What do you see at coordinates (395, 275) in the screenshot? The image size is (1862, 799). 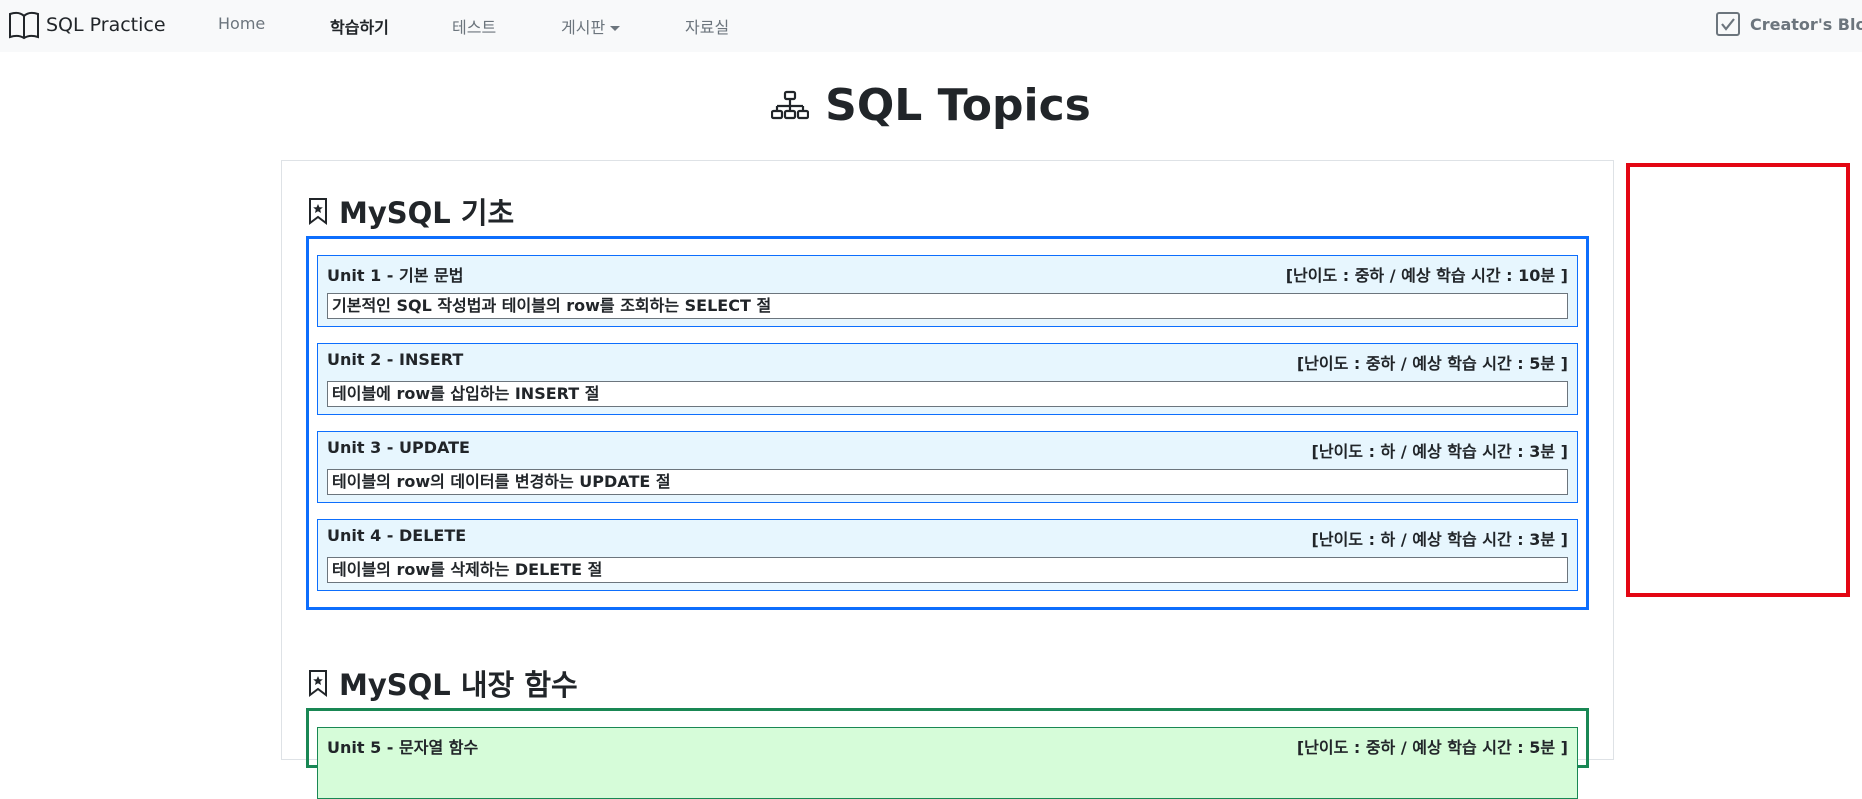 I see `unit-title: Unit 1 - 기본 문법` at bounding box center [395, 275].